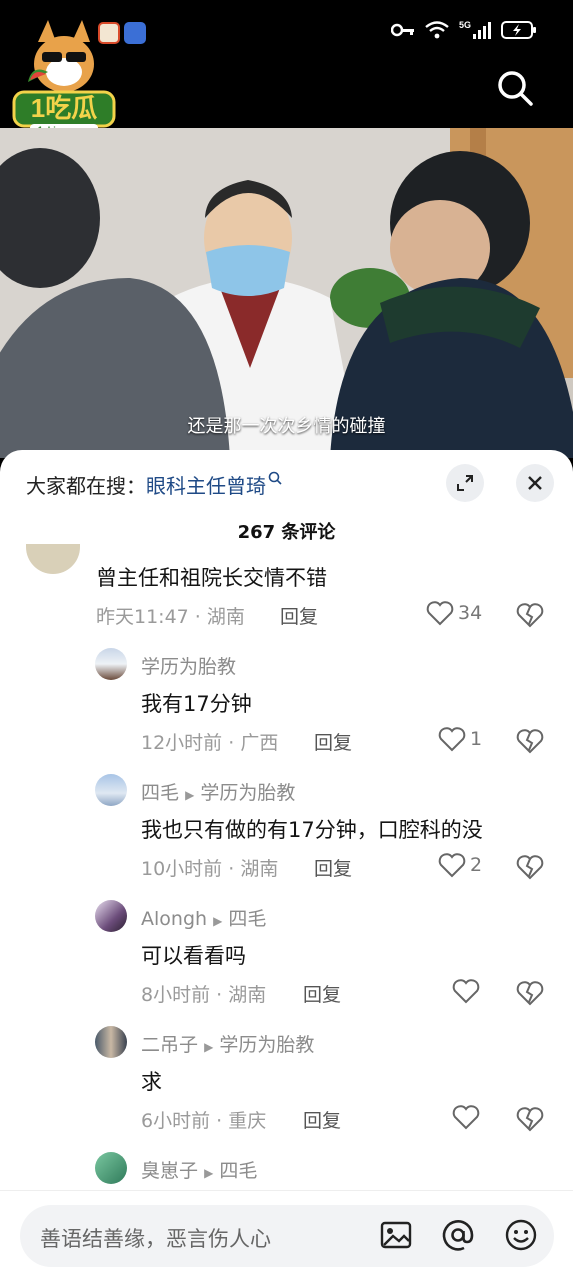  I want to click on svg-text: 5G, so click(465, 25).